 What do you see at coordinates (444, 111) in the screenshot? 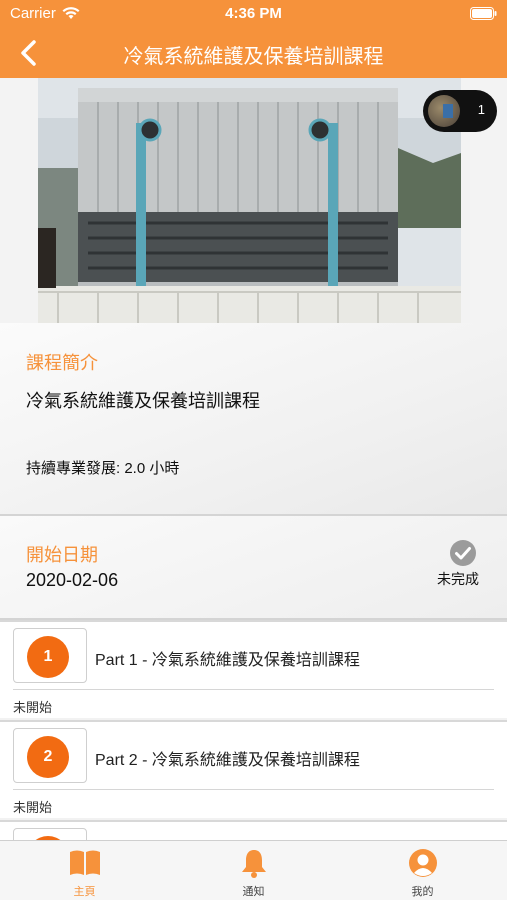
I see `avatar` at bounding box center [444, 111].